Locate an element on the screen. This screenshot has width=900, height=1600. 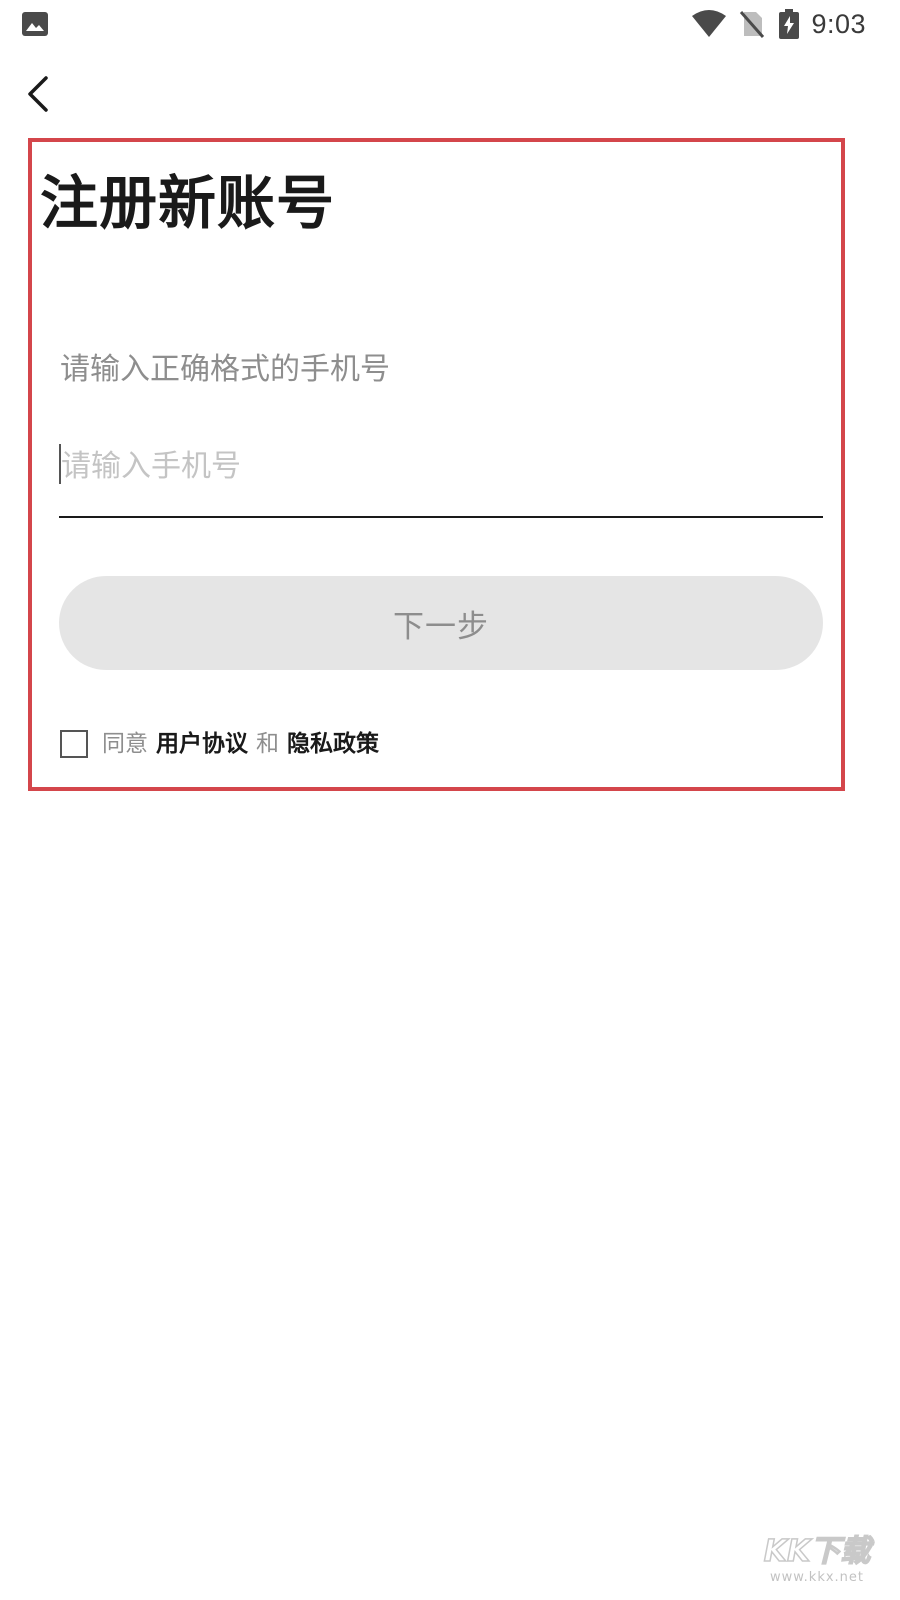
status-time: 9:03 is located at coordinates (838, 23).